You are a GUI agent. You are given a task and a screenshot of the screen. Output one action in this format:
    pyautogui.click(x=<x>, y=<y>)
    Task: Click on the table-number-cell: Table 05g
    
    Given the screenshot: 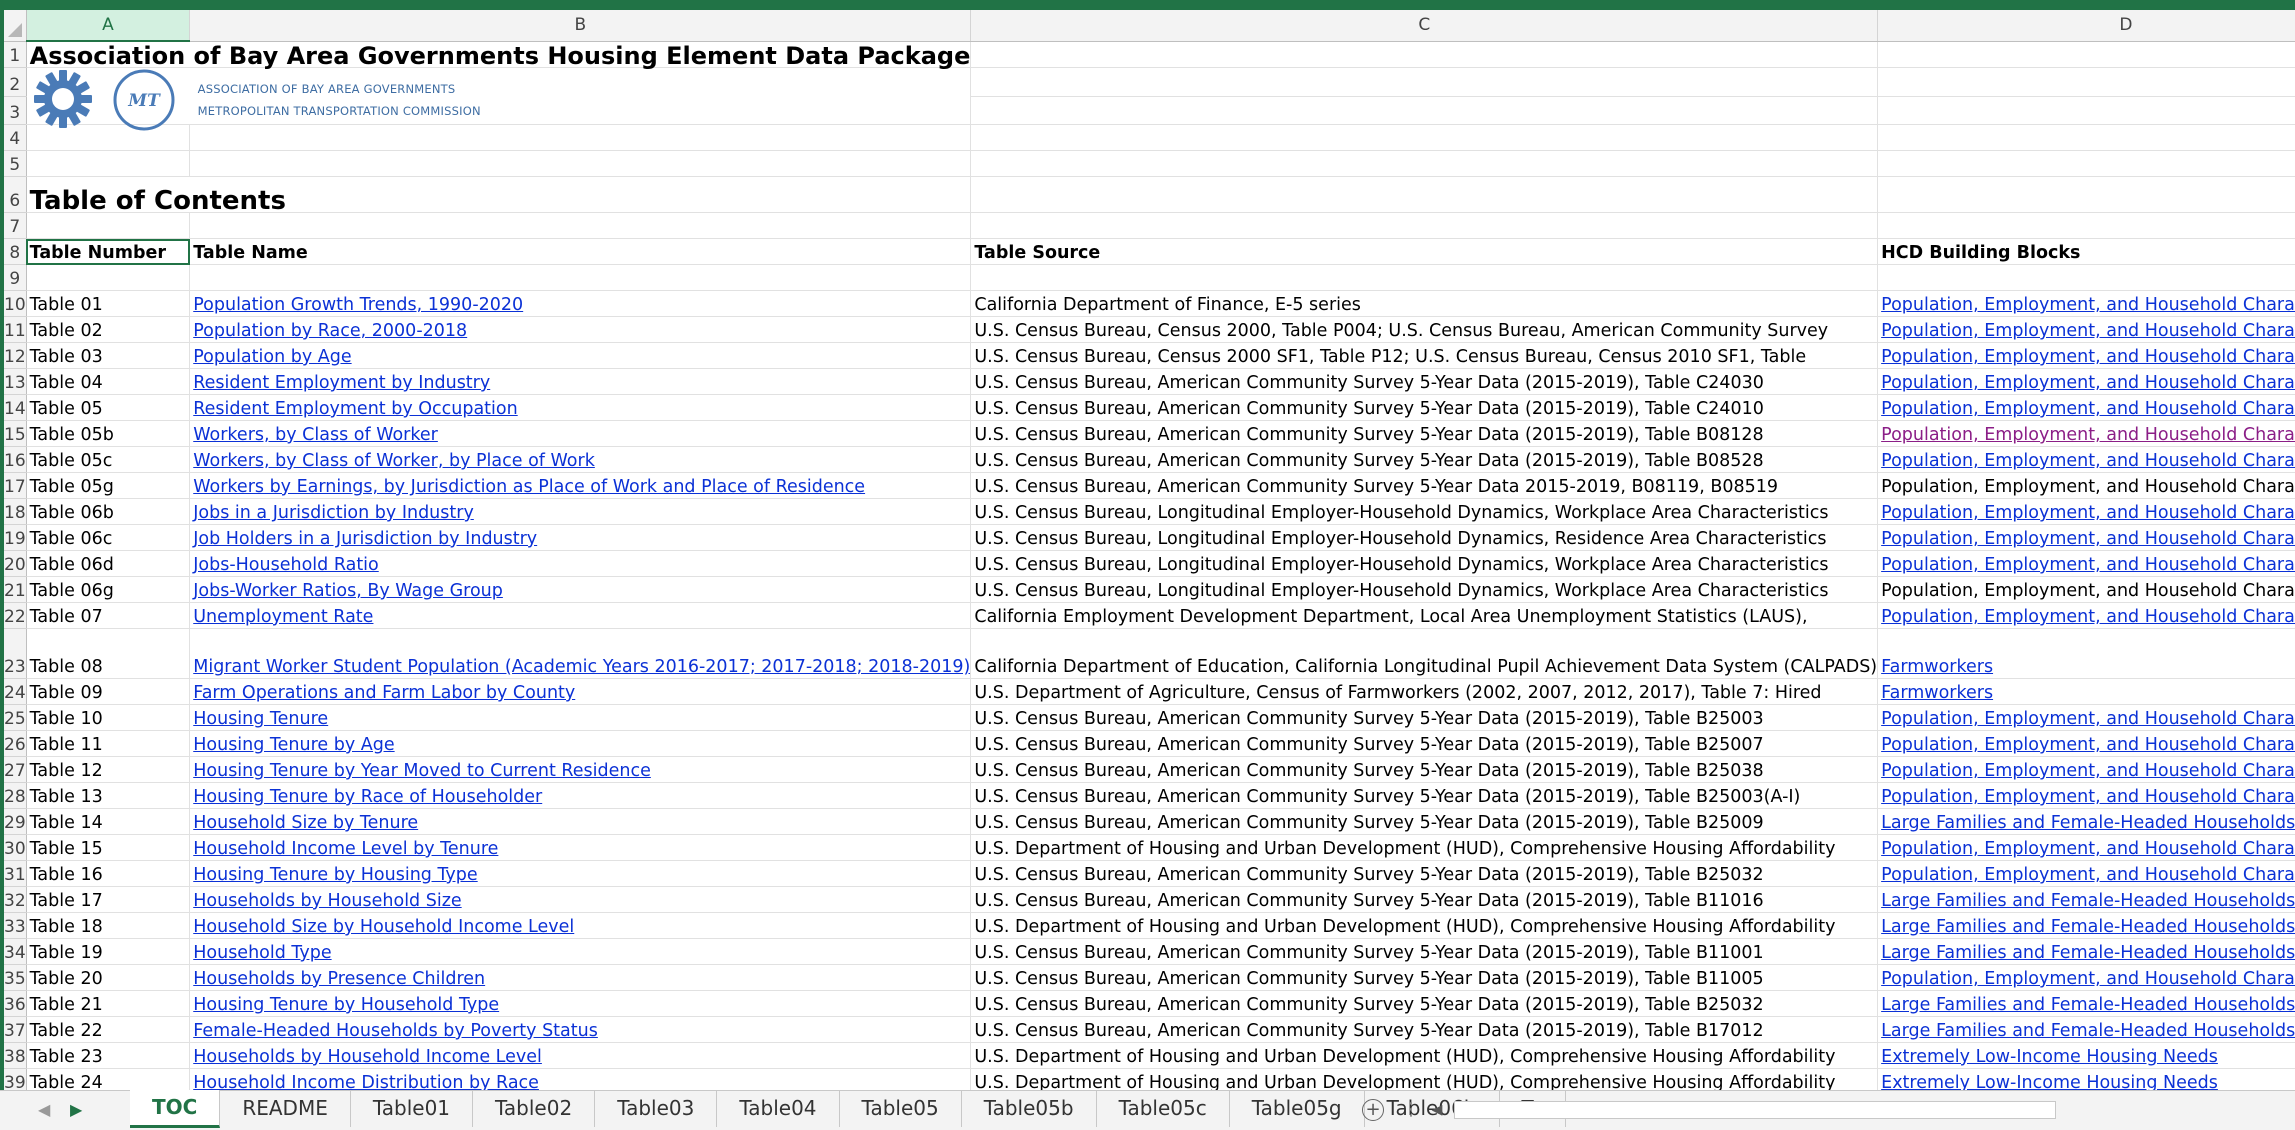 What is the action you would take?
    pyautogui.click(x=108, y=485)
    